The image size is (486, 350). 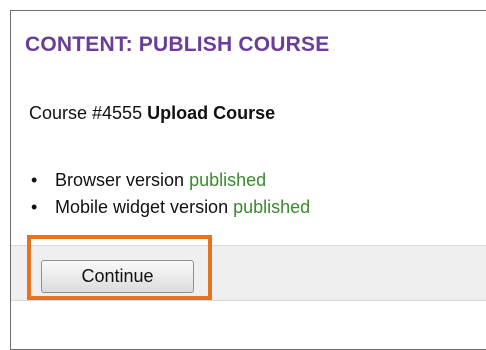 I want to click on version-label: Mobile widget version, so click(x=142, y=207).